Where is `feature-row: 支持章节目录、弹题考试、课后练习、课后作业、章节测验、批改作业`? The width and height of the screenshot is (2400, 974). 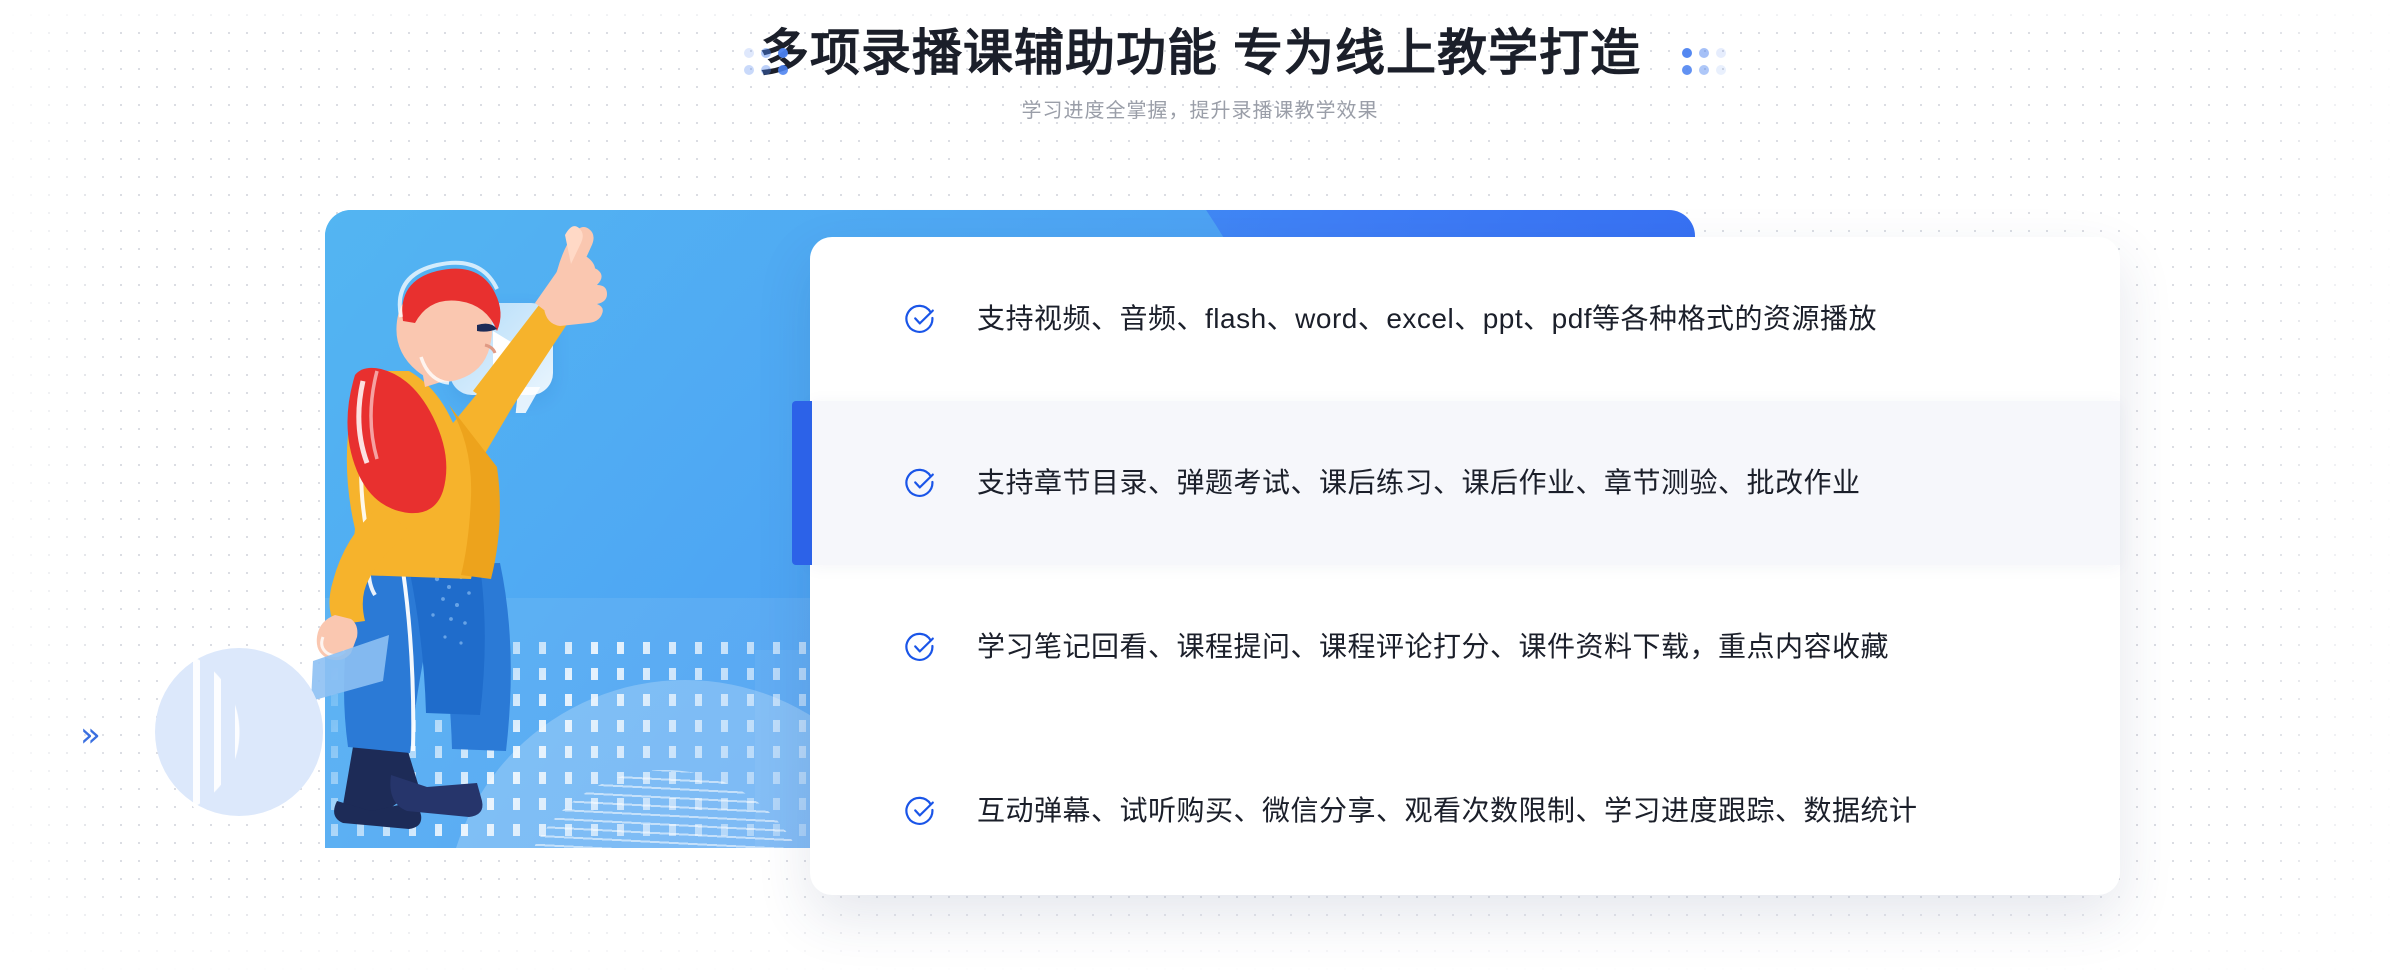 feature-row: 支持章节目录、弹题考试、课后练习、课后作业、章节测验、批改作业 is located at coordinates (1456, 483).